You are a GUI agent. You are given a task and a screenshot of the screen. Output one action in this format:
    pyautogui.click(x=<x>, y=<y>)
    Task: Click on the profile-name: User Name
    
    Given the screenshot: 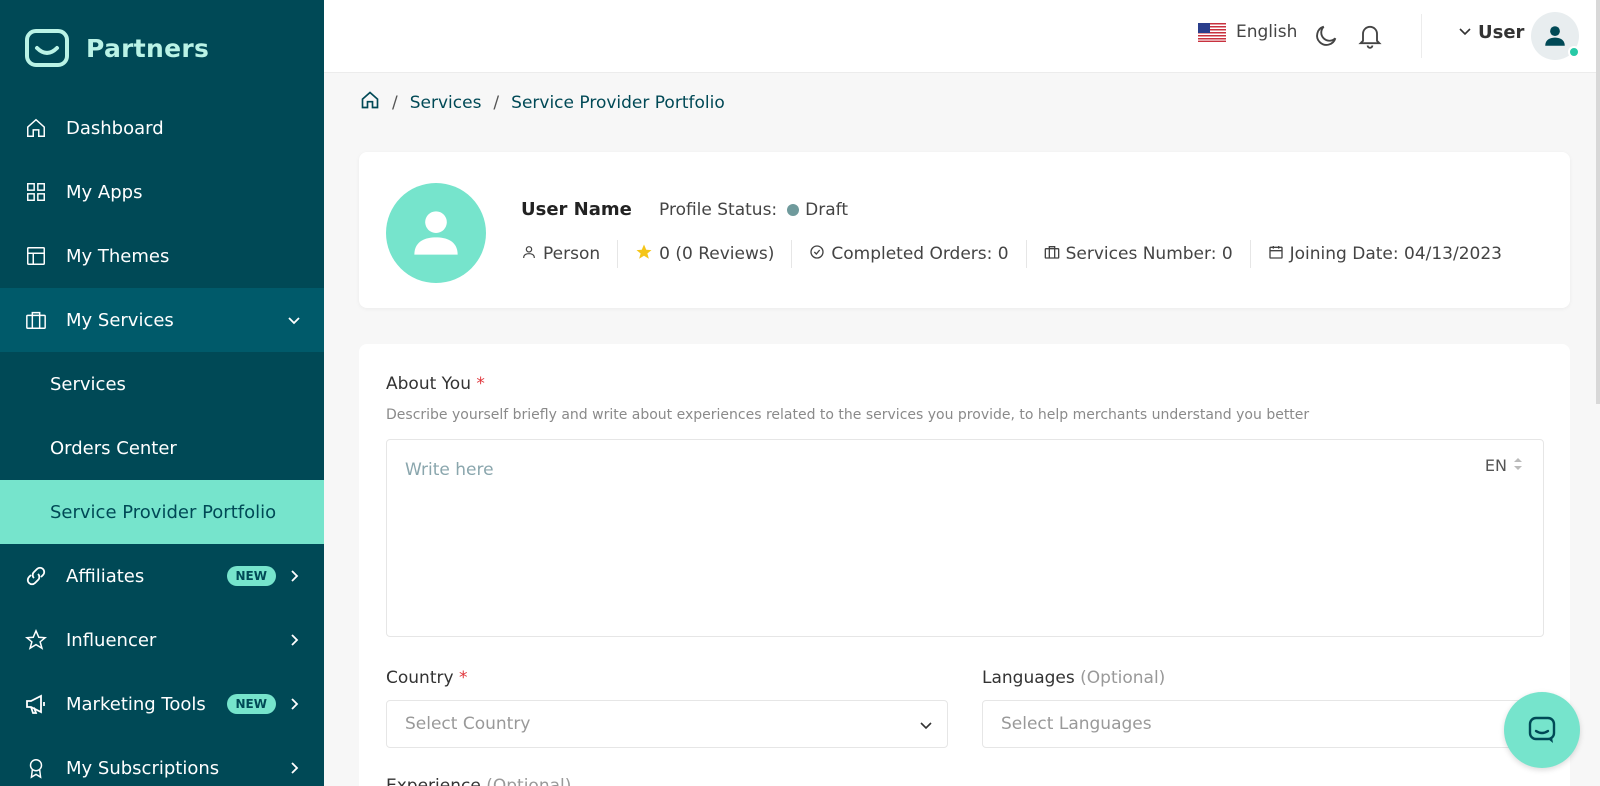 What is the action you would take?
    pyautogui.click(x=576, y=209)
    